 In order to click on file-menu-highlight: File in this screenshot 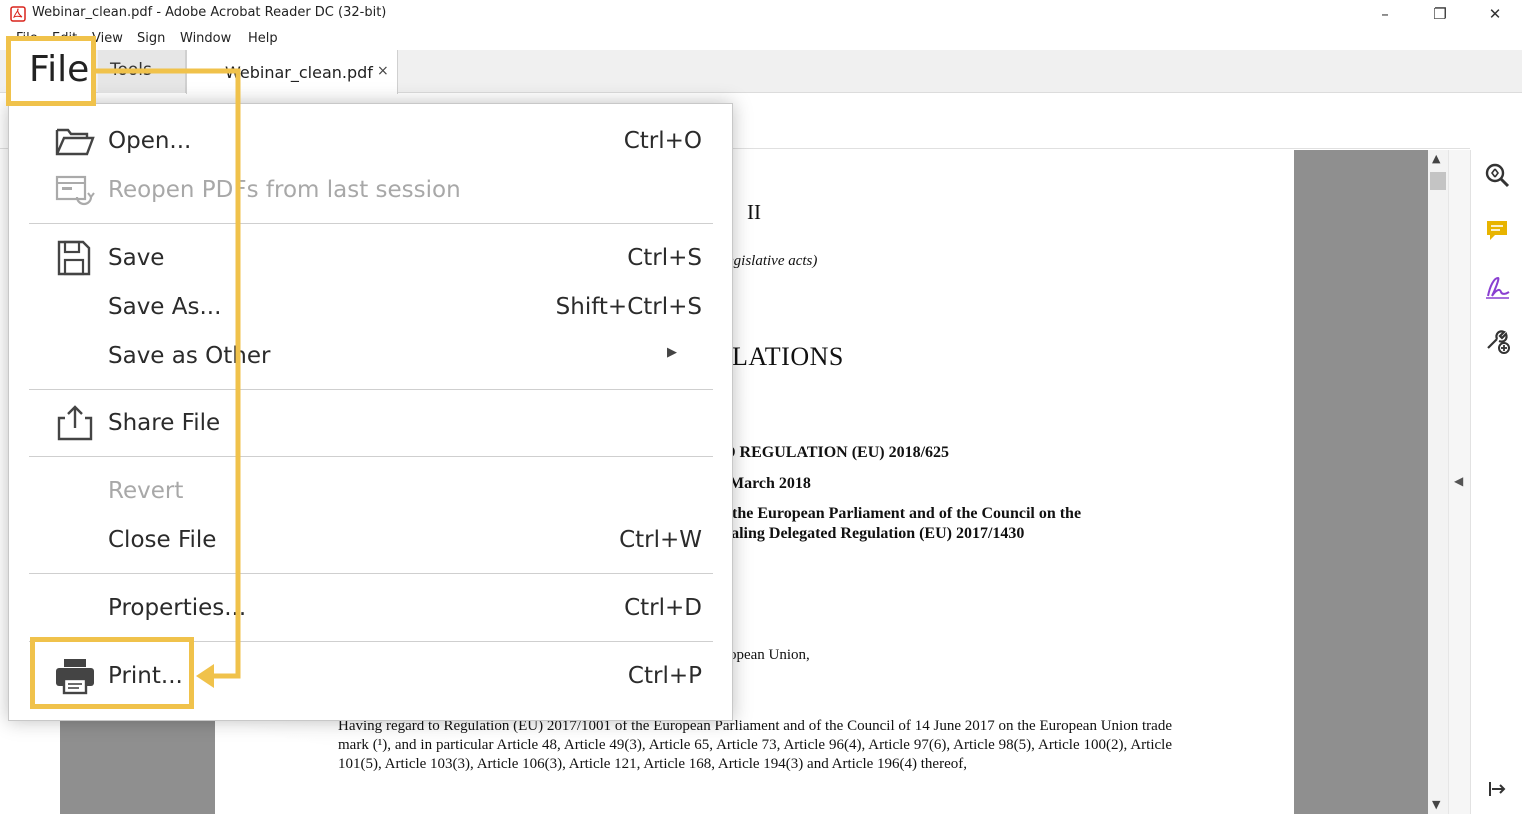, I will do `click(51, 71)`.